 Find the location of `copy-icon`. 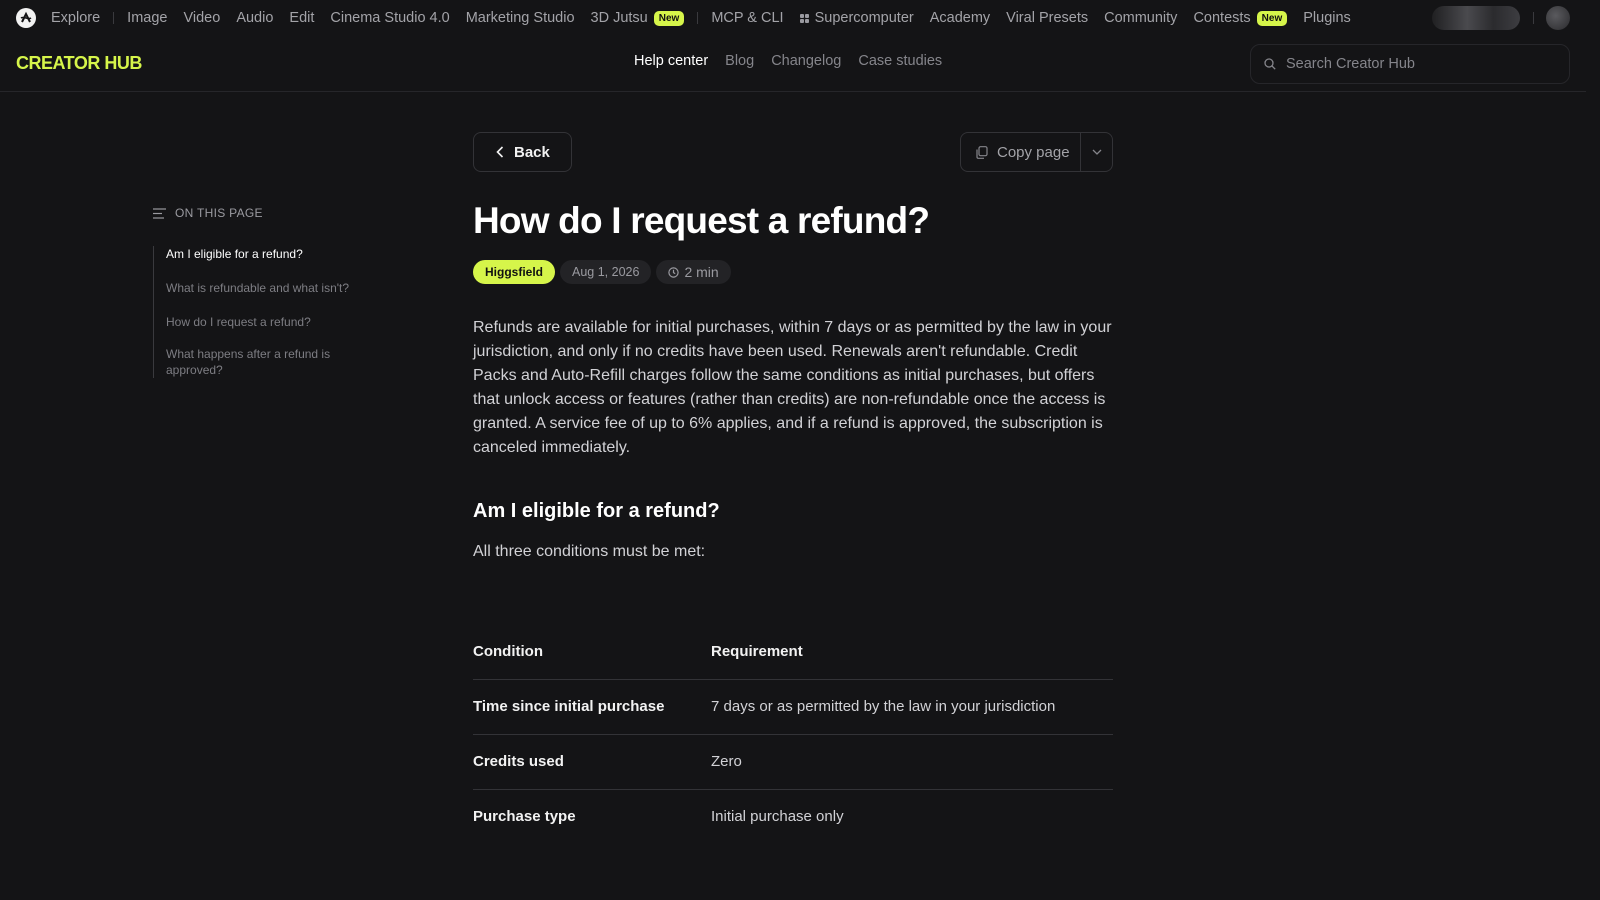

copy-icon is located at coordinates (982, 152).